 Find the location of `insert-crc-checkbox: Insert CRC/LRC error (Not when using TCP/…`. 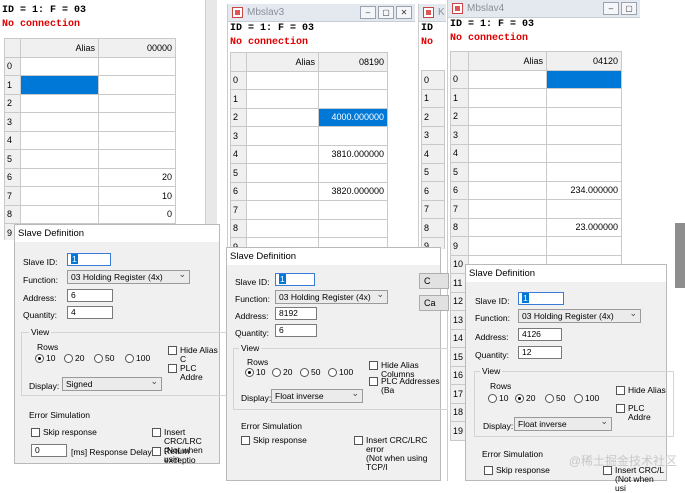

insert-crc-checkbox: Insert CRC/LRC error (Not when using TCP/… is located at coordinates (397, 454).